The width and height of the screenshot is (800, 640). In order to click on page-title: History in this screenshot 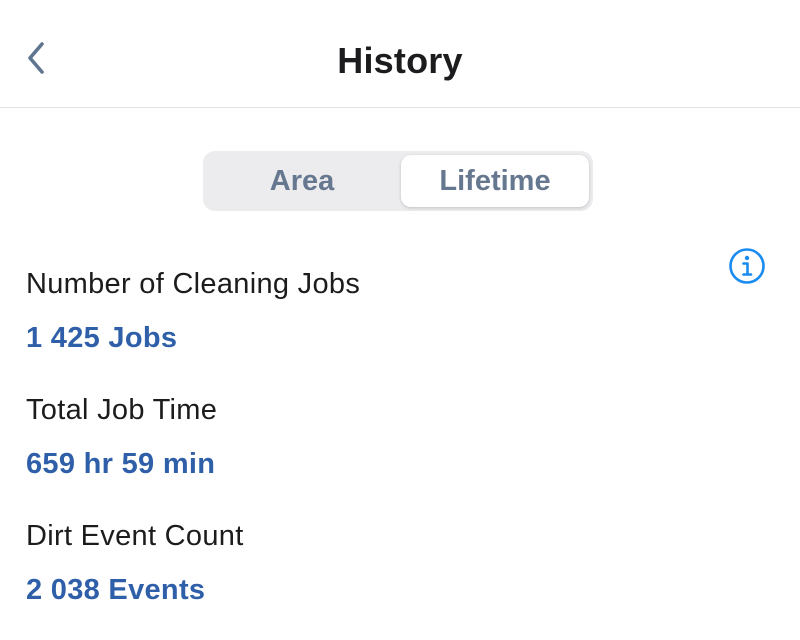, I will do `click(400, 60)`.